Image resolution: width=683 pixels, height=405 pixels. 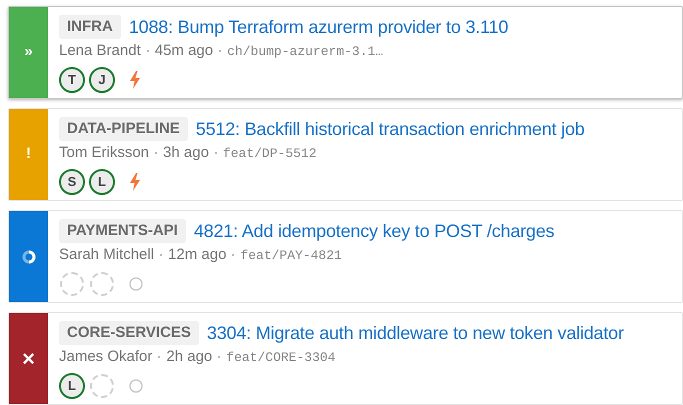 I want to click on reviewer-avatar: T, so click(x=72, y=79).